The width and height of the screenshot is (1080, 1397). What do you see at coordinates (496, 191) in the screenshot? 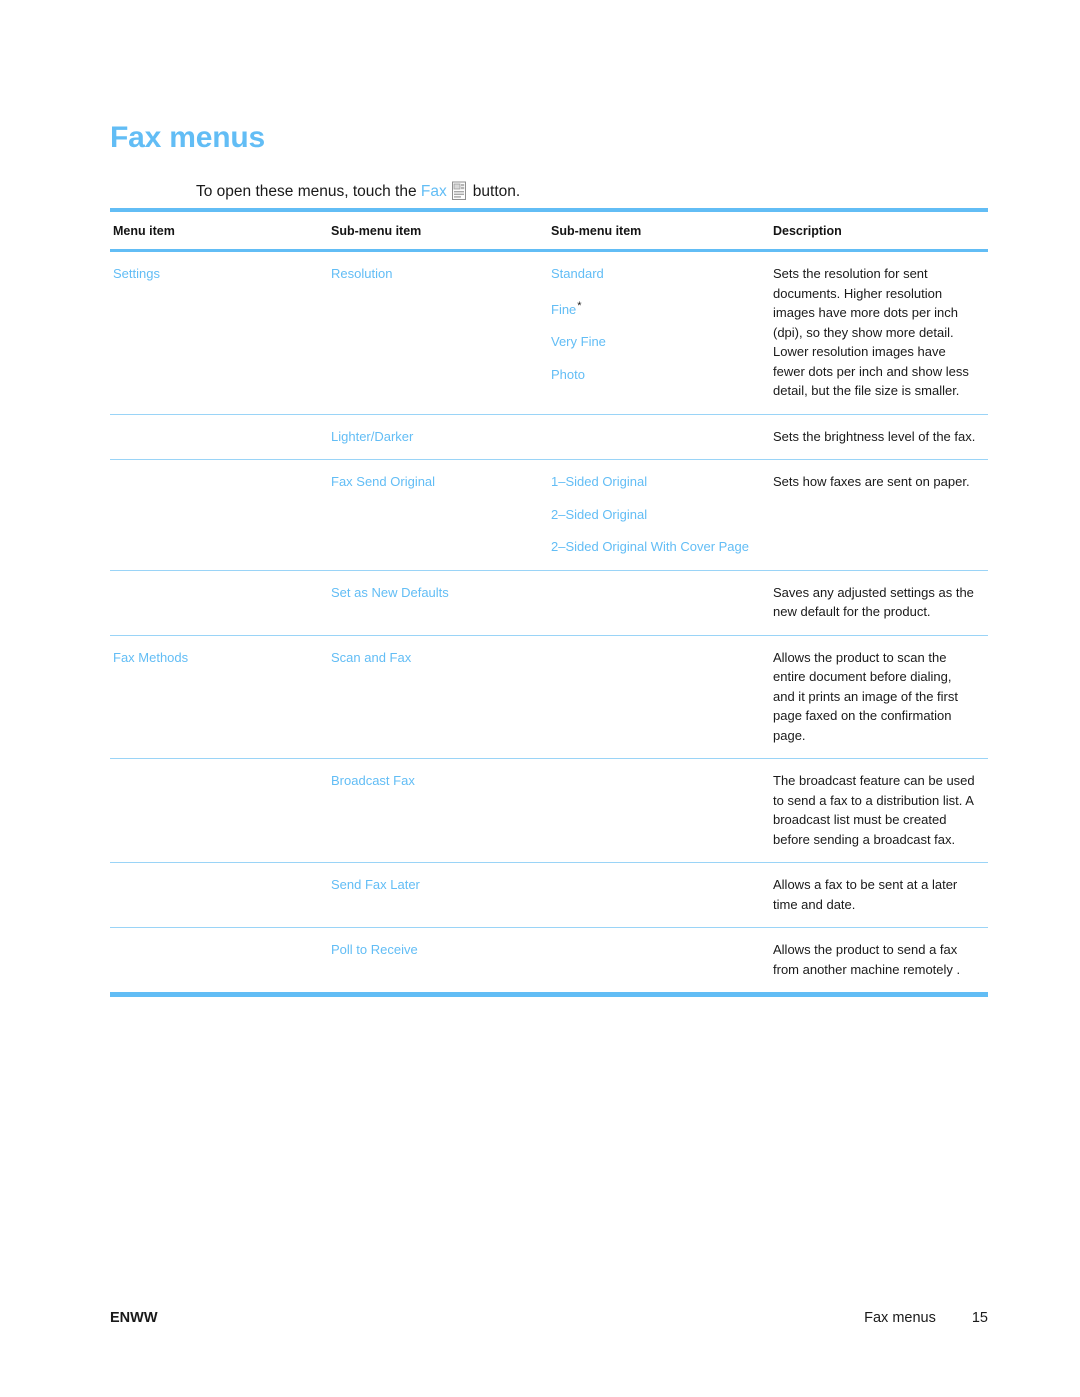
I see `intro-text-after: button.` at bounding box center [496, 191].